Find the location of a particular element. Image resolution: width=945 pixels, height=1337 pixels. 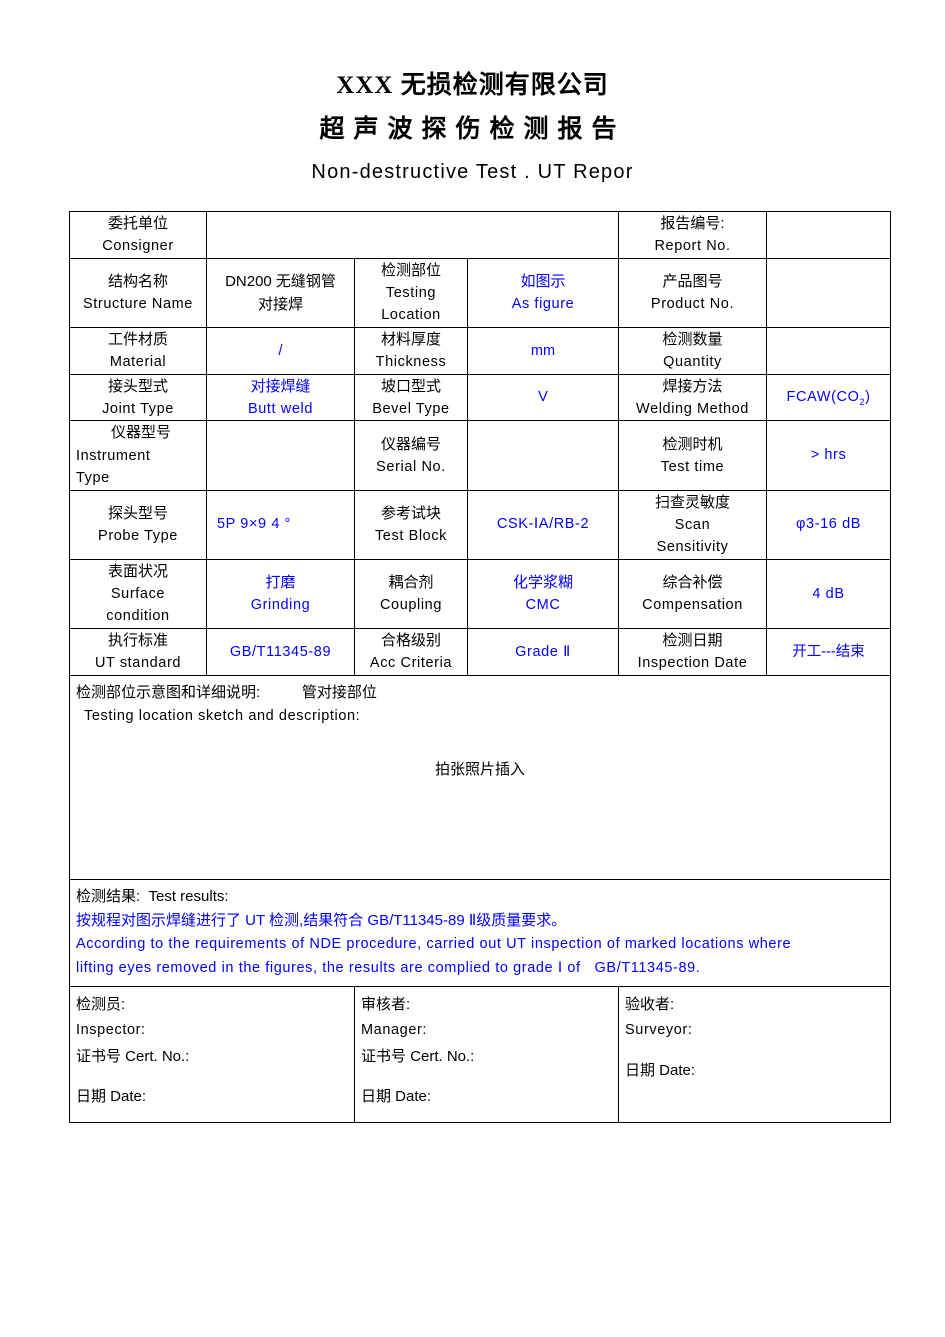

inspection-date-label-en: Inspection Date is located at coordinates (692, 663).